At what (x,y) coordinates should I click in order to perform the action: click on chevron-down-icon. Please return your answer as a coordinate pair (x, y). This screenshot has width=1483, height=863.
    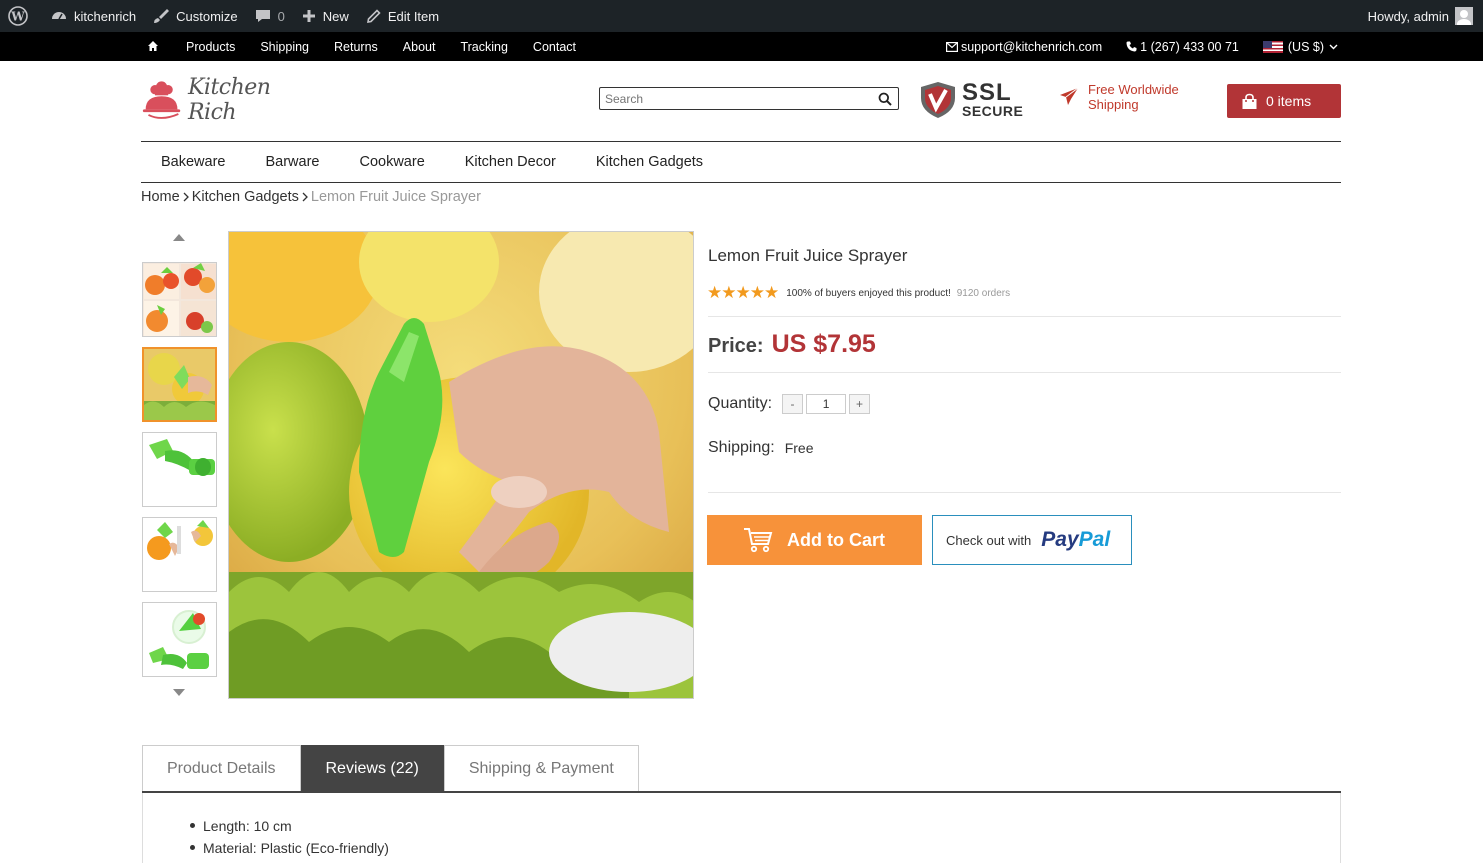
    Looking at the image, I should click on (1333, 46).